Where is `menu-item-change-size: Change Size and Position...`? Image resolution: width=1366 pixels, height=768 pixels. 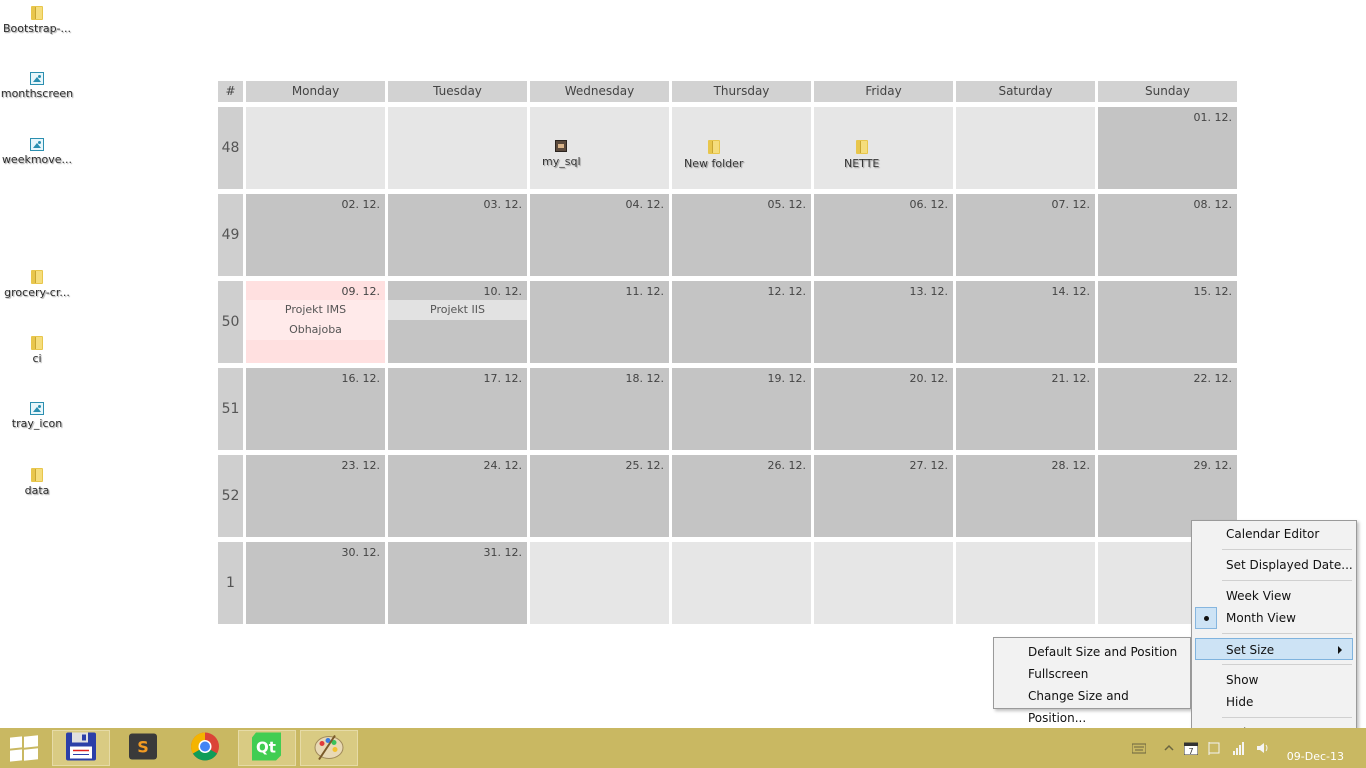 menu-item-change-size: Change Size and Position... is located at coordinates (1092, 705).